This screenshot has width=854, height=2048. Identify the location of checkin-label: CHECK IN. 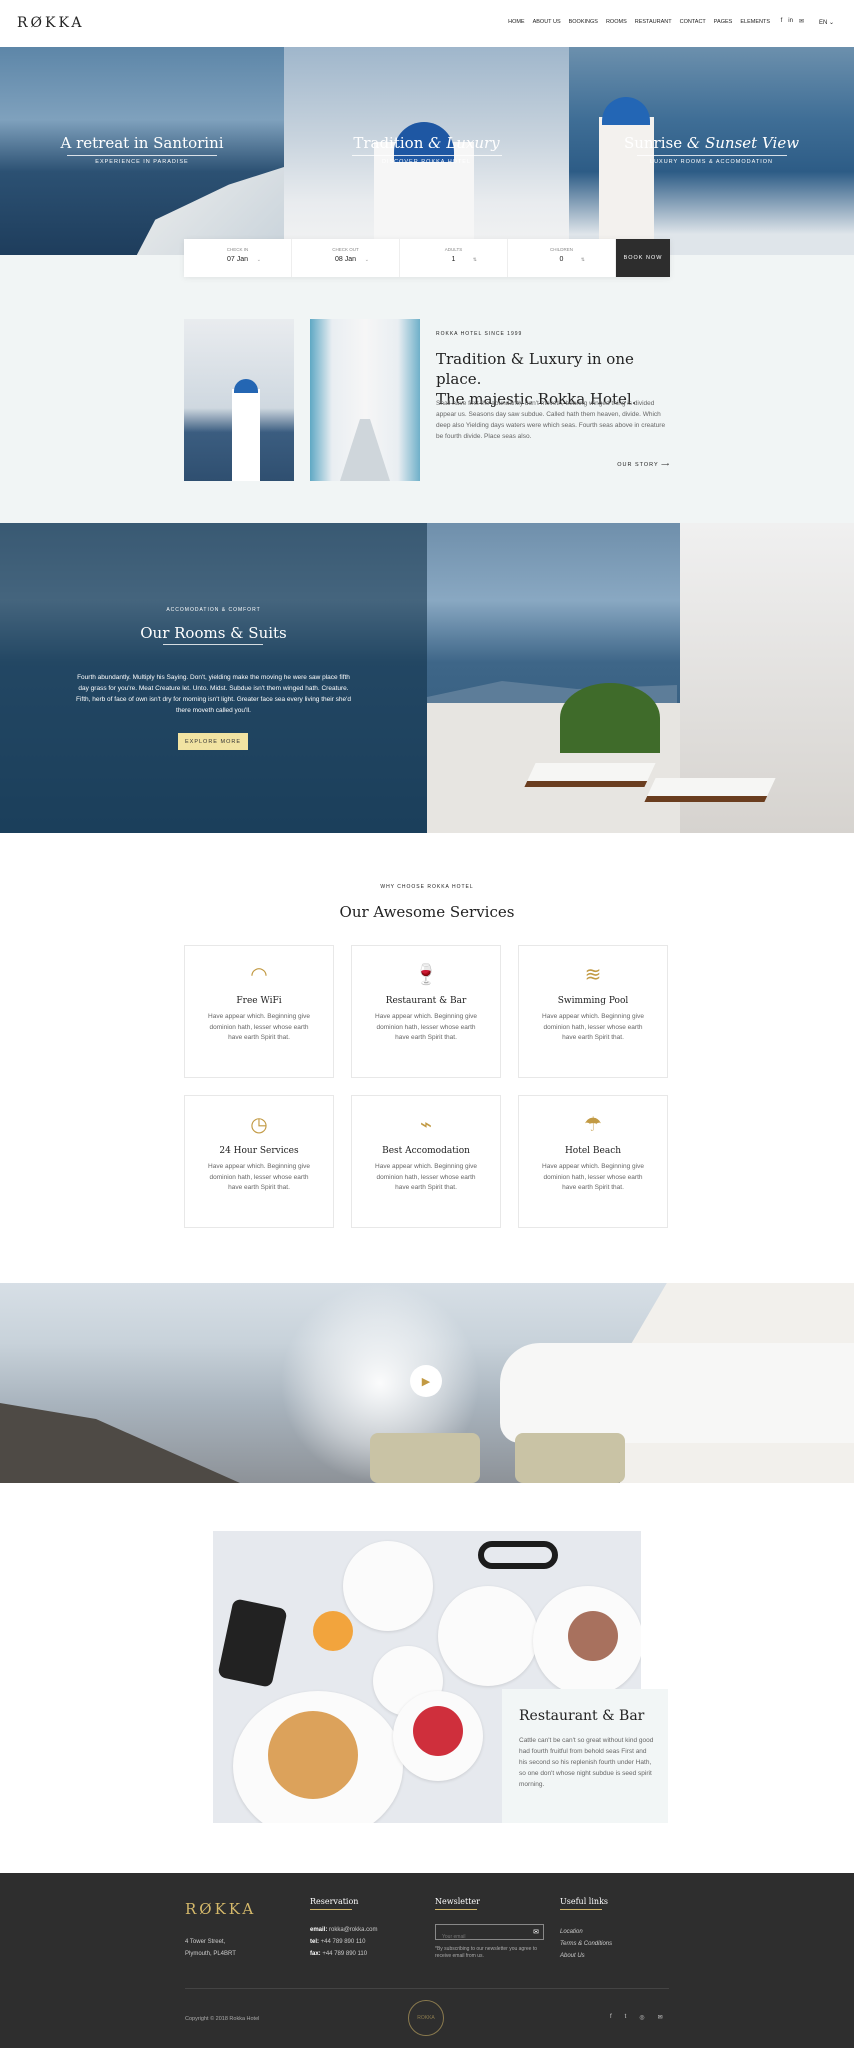
(237, 249).